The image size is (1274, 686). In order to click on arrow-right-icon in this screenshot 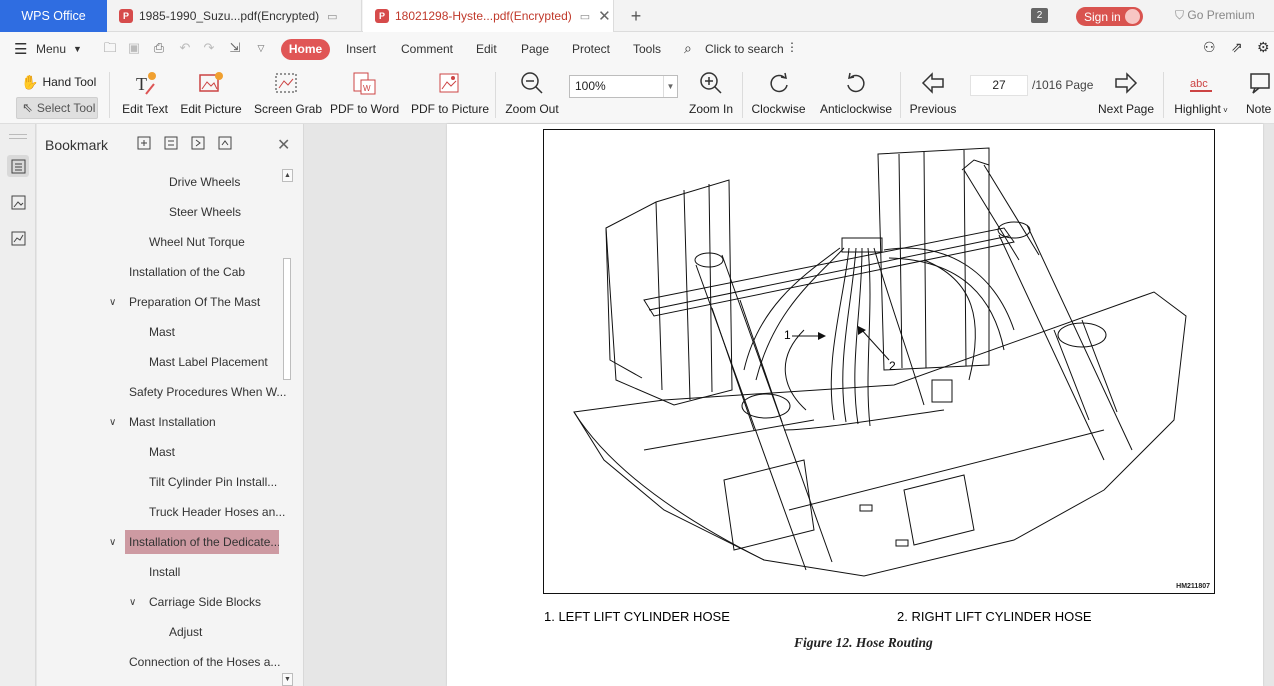, I will do `click(1126, 83)`.